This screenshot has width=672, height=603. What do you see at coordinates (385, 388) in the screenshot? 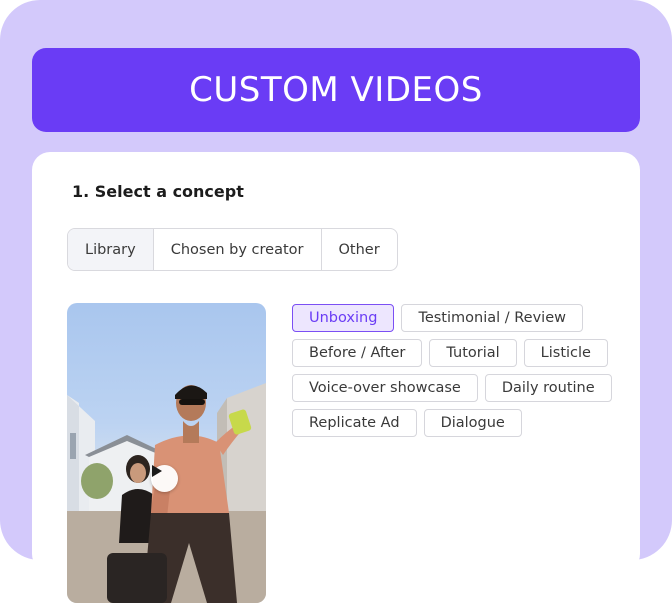
I see `tag-voice-over-showcase: Voice-over showcase` at bounding box center [385, 388].